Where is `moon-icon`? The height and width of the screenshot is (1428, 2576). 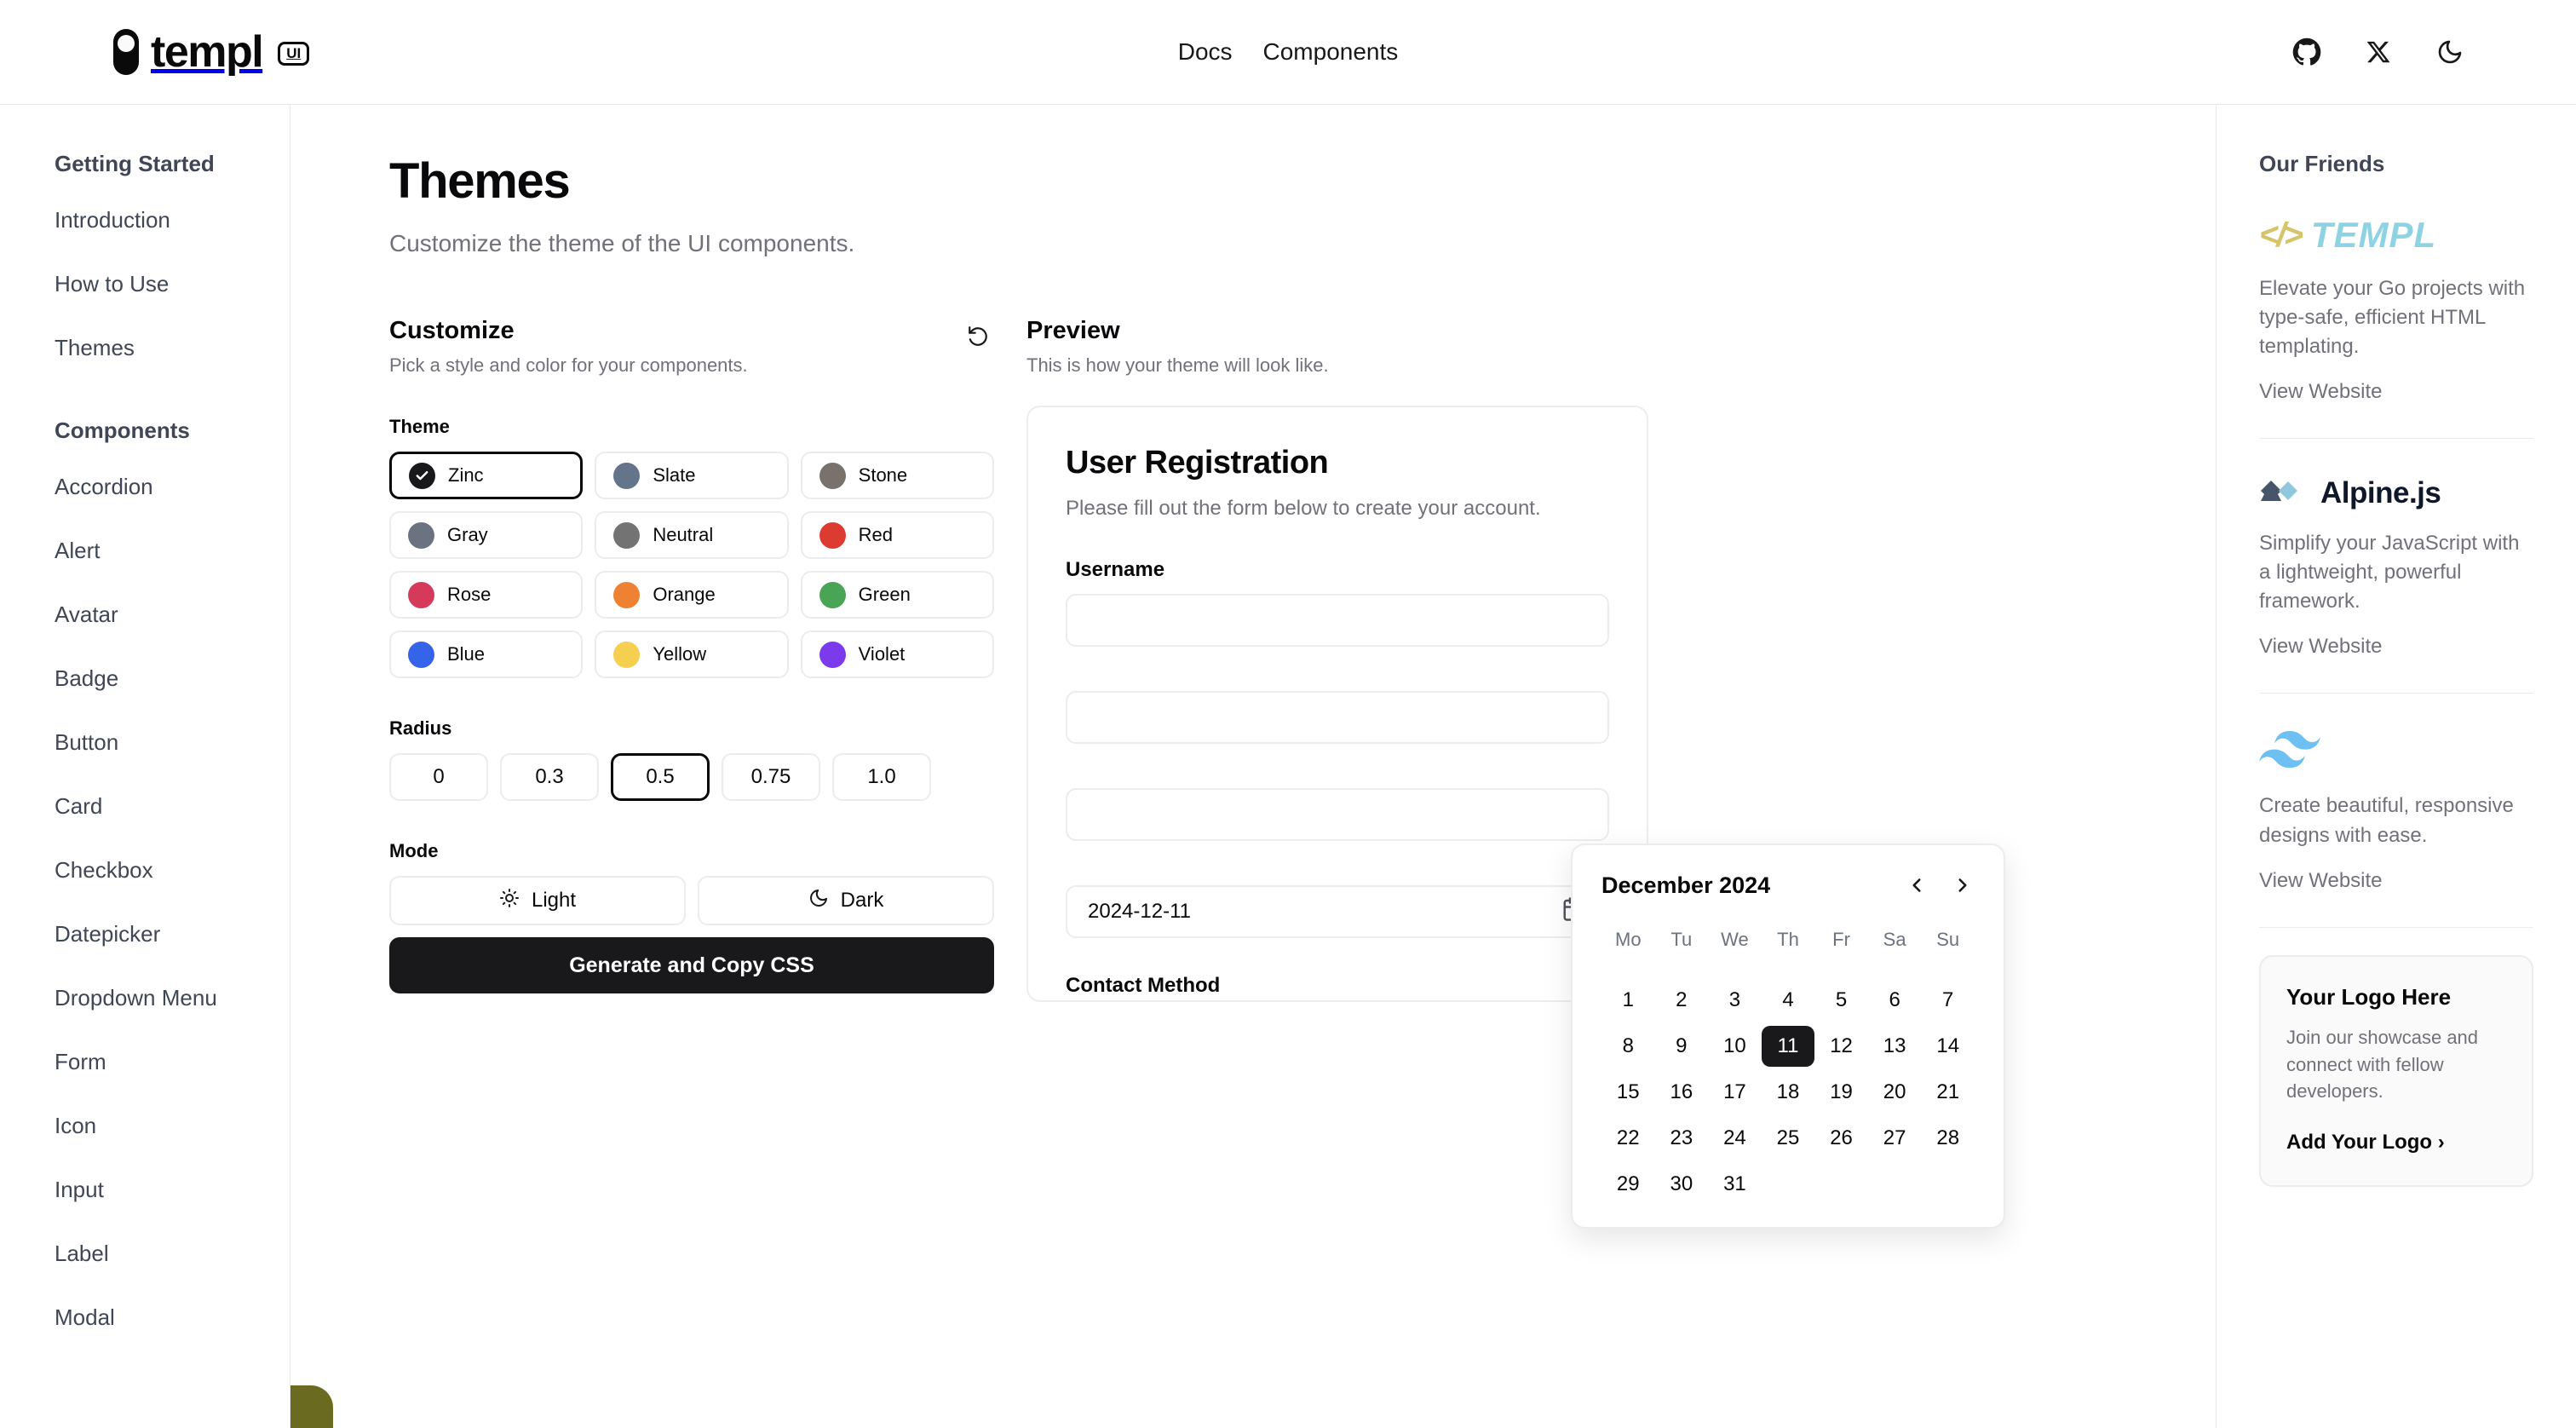 moon-icon is located at coordinates (2450, 52).